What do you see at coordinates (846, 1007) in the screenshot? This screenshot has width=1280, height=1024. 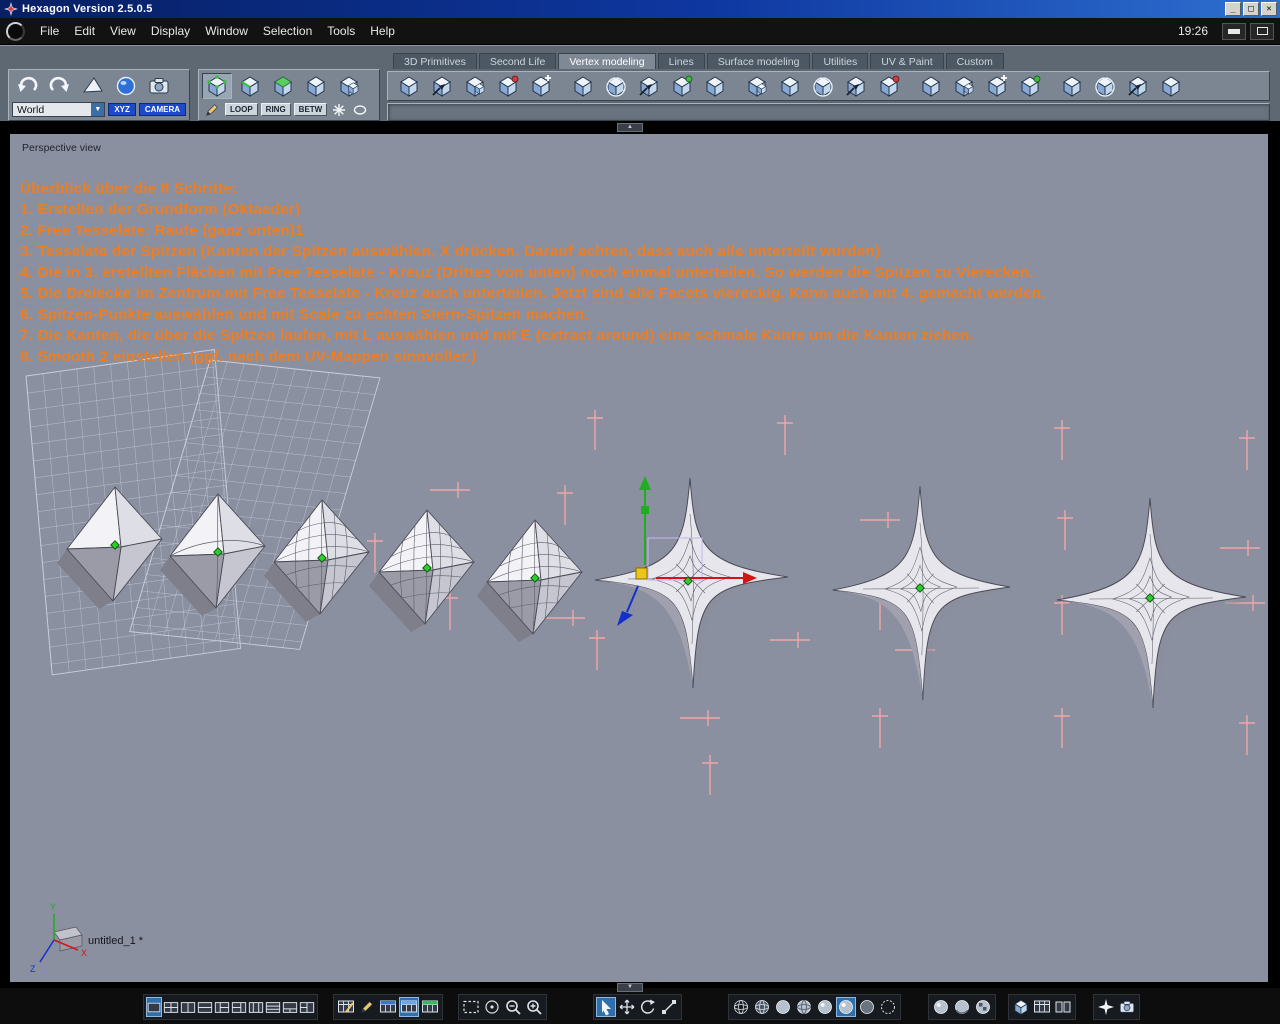 I see `shading-smooth-selected-icon` at bounding box center [846, 1007].